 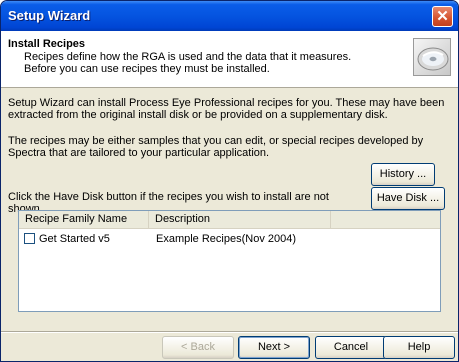 What do you see at coordinates (351, 347) in the screenshot?
I see `cancel-button: Cancel` at bounding box center [351, 347].